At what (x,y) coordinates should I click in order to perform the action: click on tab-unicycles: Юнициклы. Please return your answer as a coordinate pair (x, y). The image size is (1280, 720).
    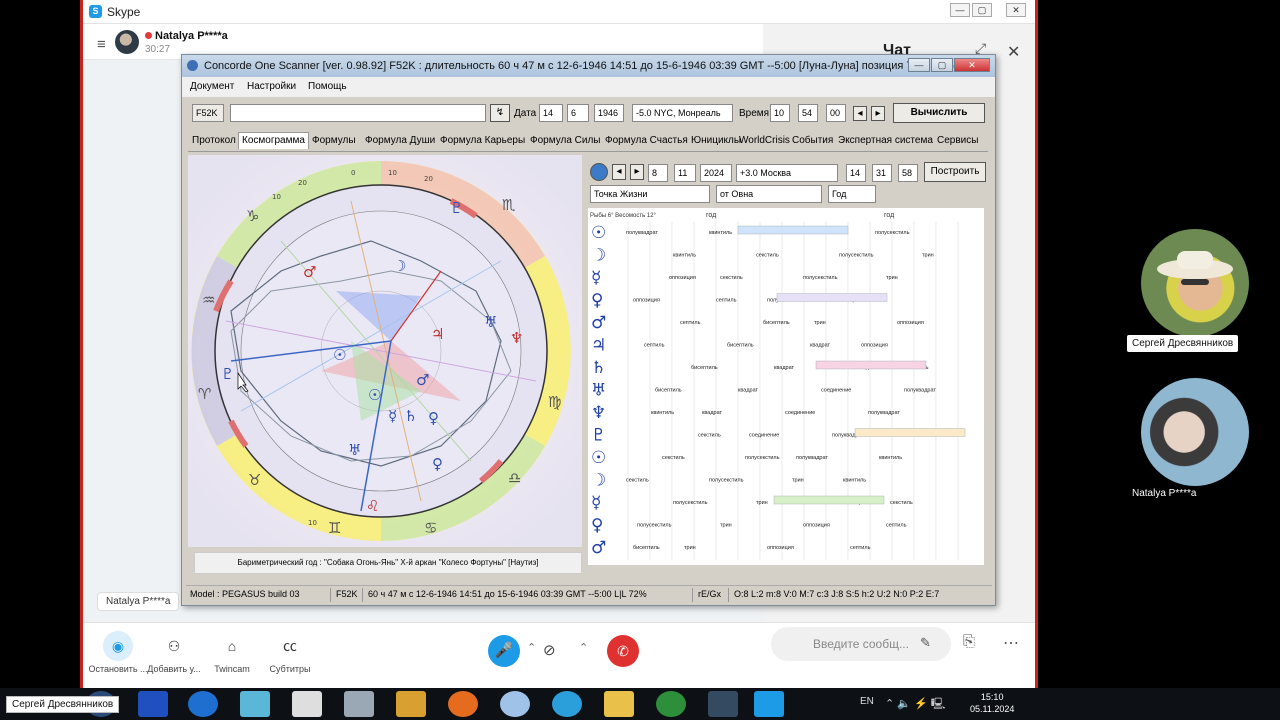
    Looking at the image, I should click on (716, 140).